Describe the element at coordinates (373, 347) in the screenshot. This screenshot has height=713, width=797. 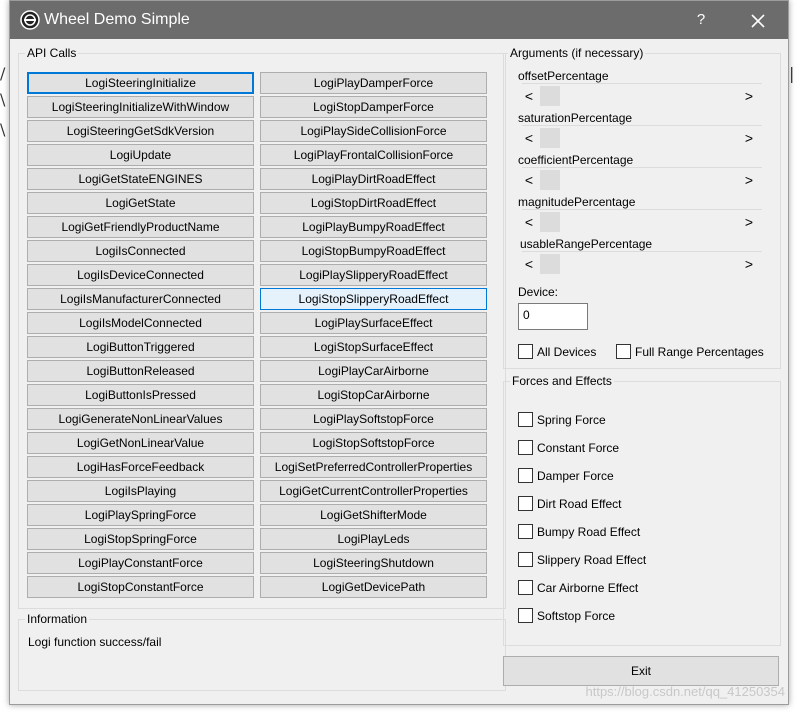
I see `api-button-logistopsurfaceeffect: LogiStopSurfaceEffect` at that location.